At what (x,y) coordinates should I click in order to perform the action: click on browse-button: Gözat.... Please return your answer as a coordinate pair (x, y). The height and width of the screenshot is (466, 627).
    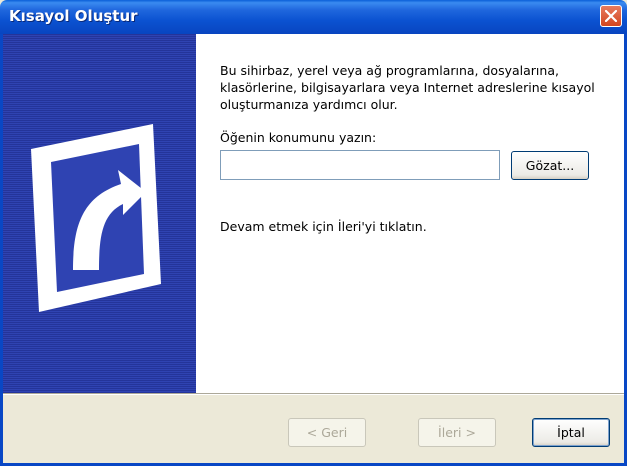
    Looking at the image, I should click on (550, 165).